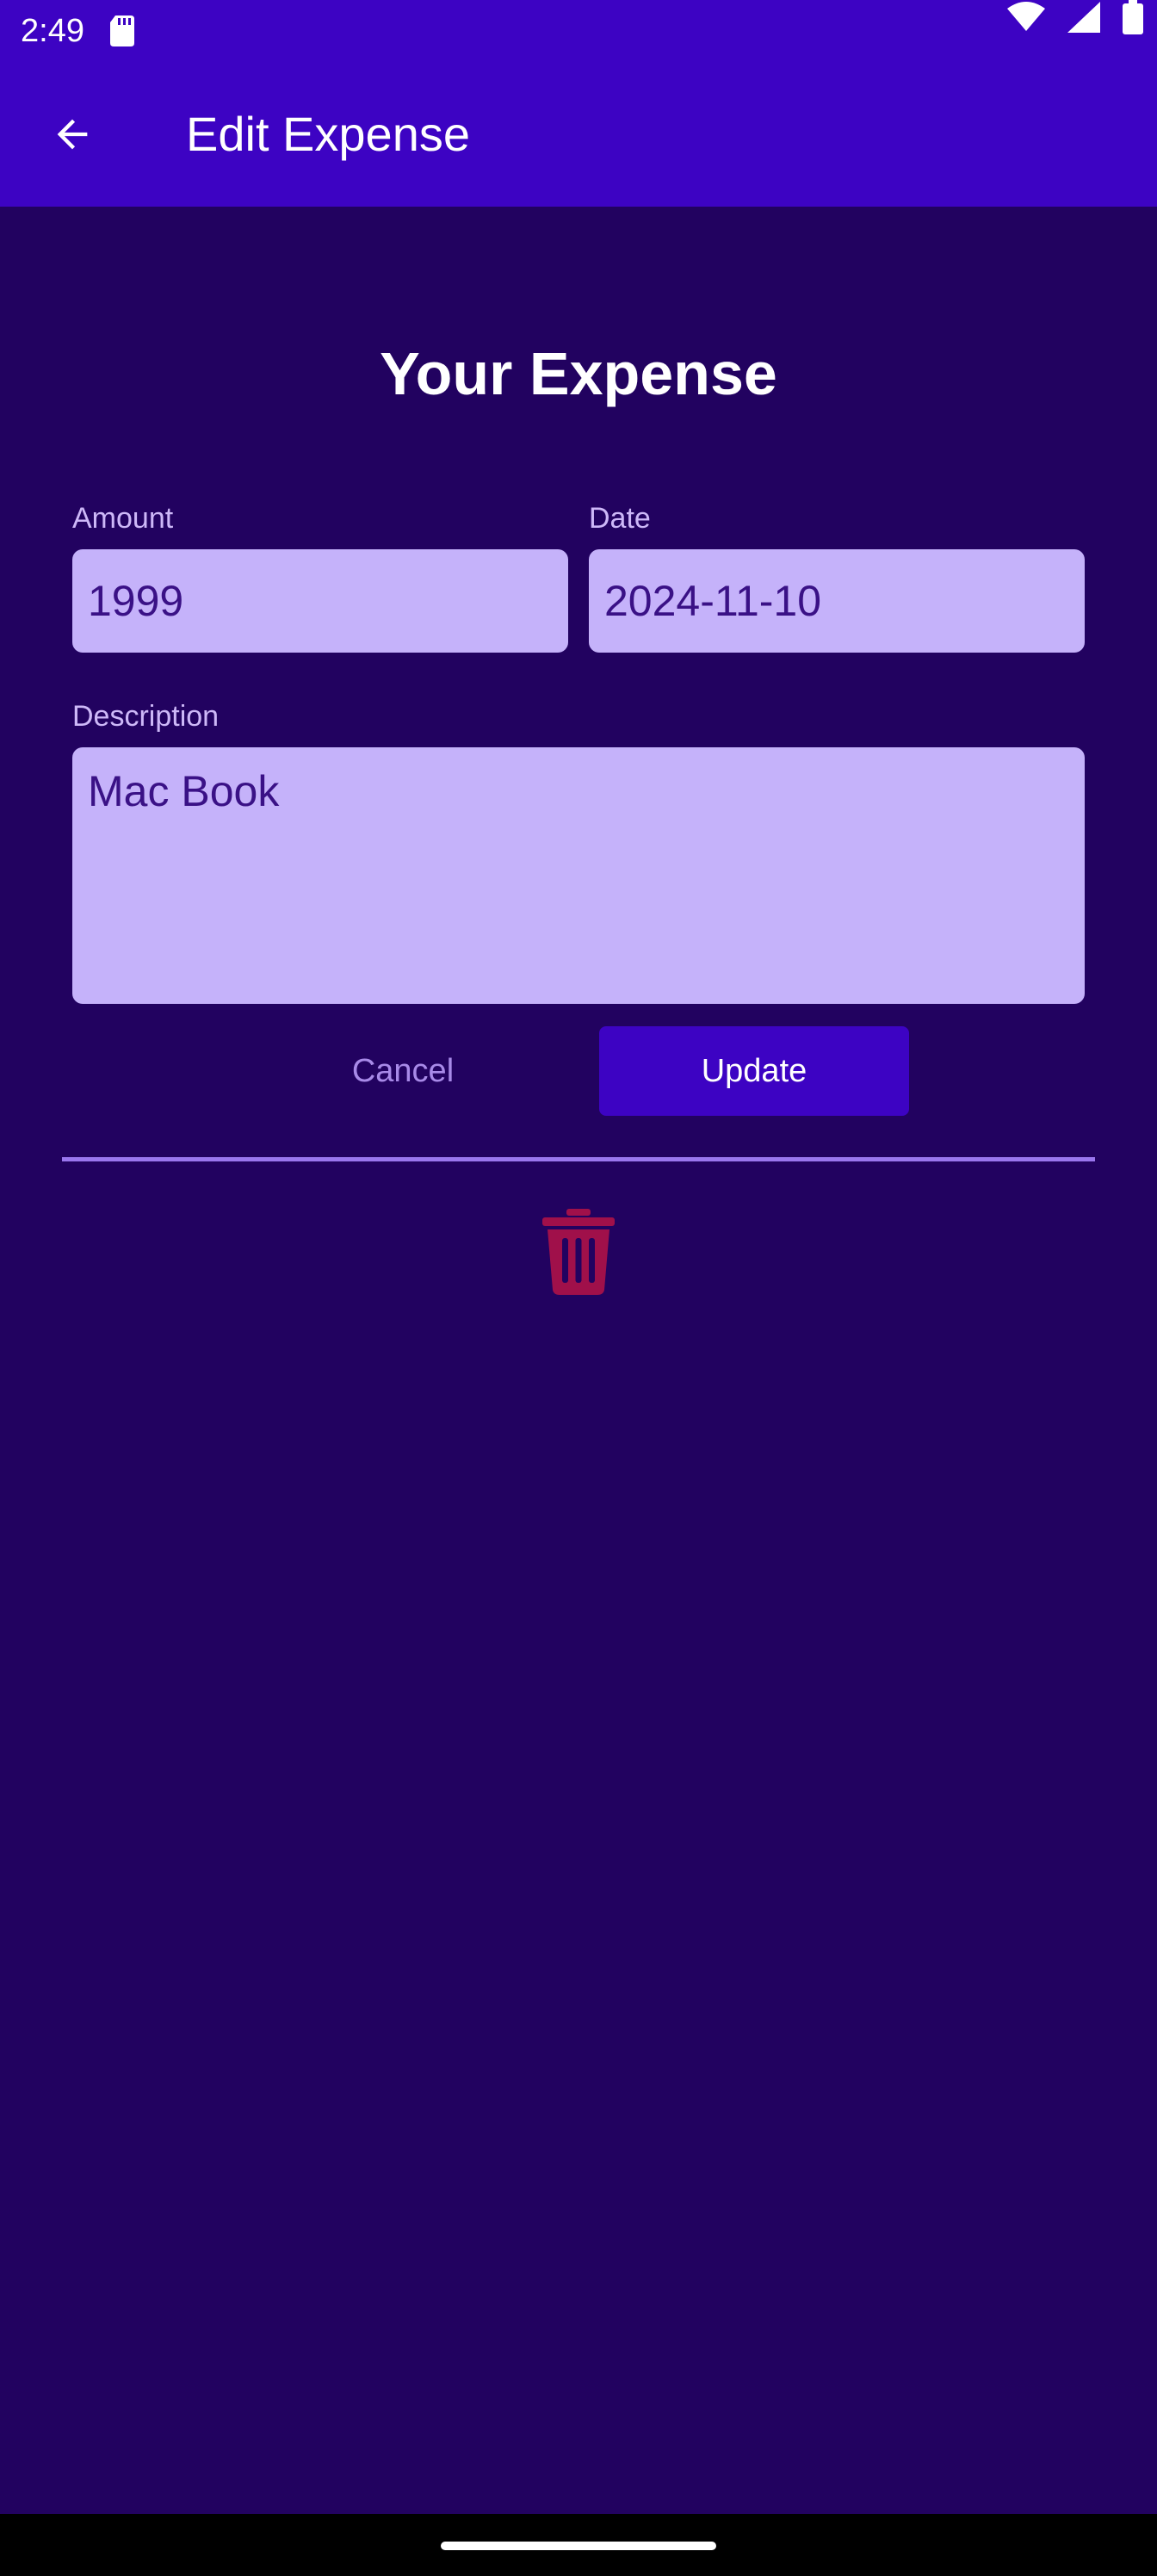 The height and width of the screenshot is (2576, 1157). What do you see at coordinates (328, 134) in the screenshot?
I see `page-title: Edit Expense` at bounding box center [328, 134].